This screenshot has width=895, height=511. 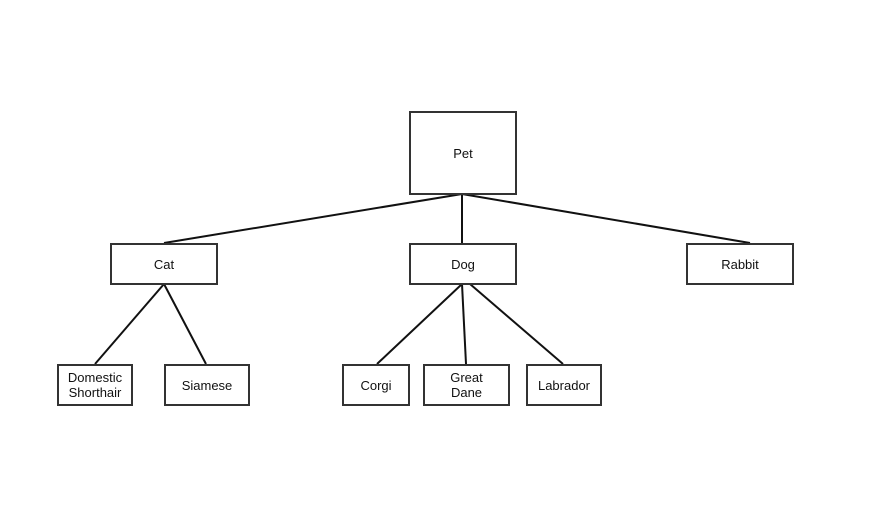 I want to click on node-corgi: Corgi, so click(x=376, y=385).